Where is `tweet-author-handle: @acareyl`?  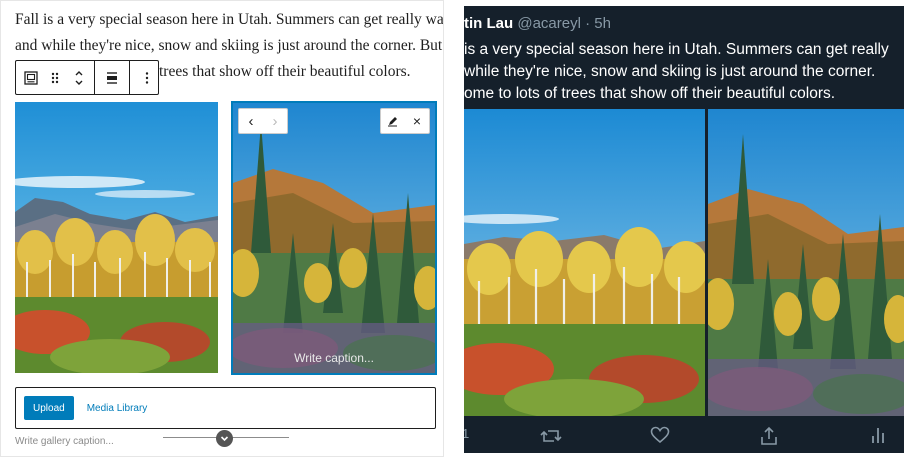 tweet-author-handle: @acareyl is located at coordinates (549, 23).